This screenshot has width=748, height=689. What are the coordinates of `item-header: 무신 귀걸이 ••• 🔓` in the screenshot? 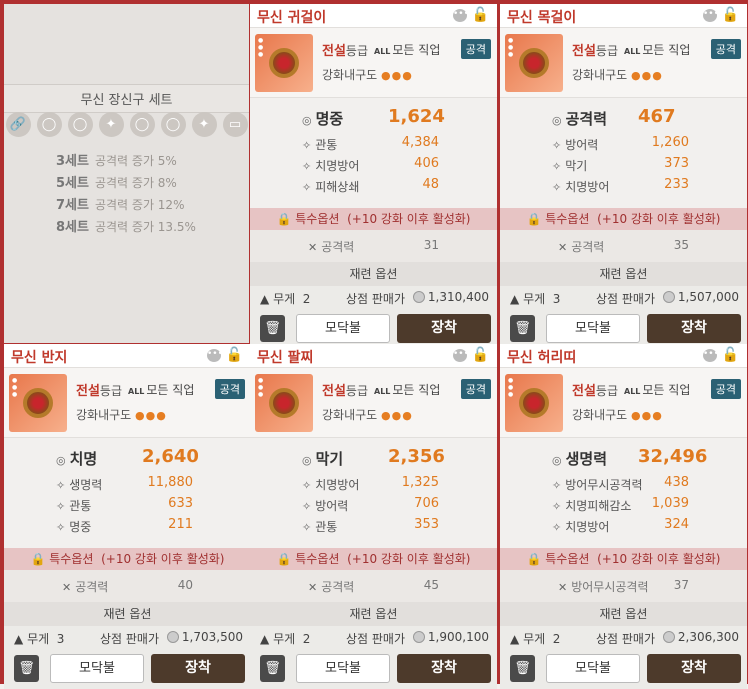 It's located at (373, 16).